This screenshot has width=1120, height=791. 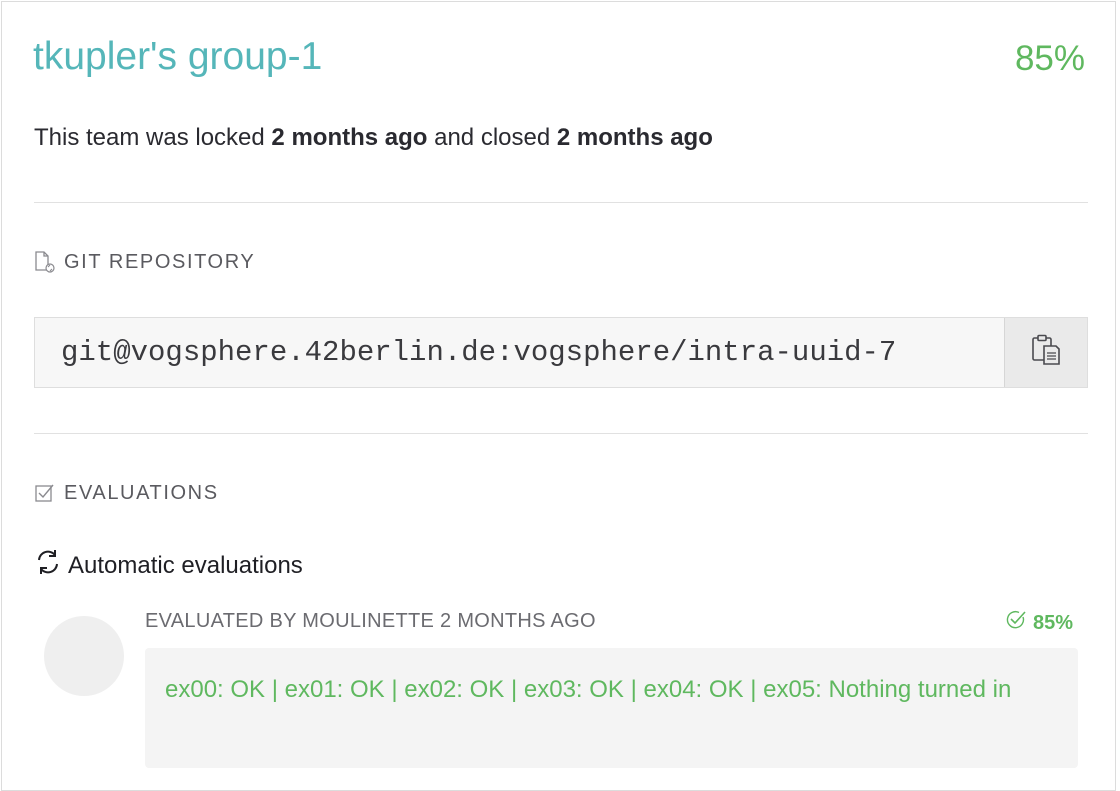 I want to click on clipboard-icon, so click(x=1046, y=352).